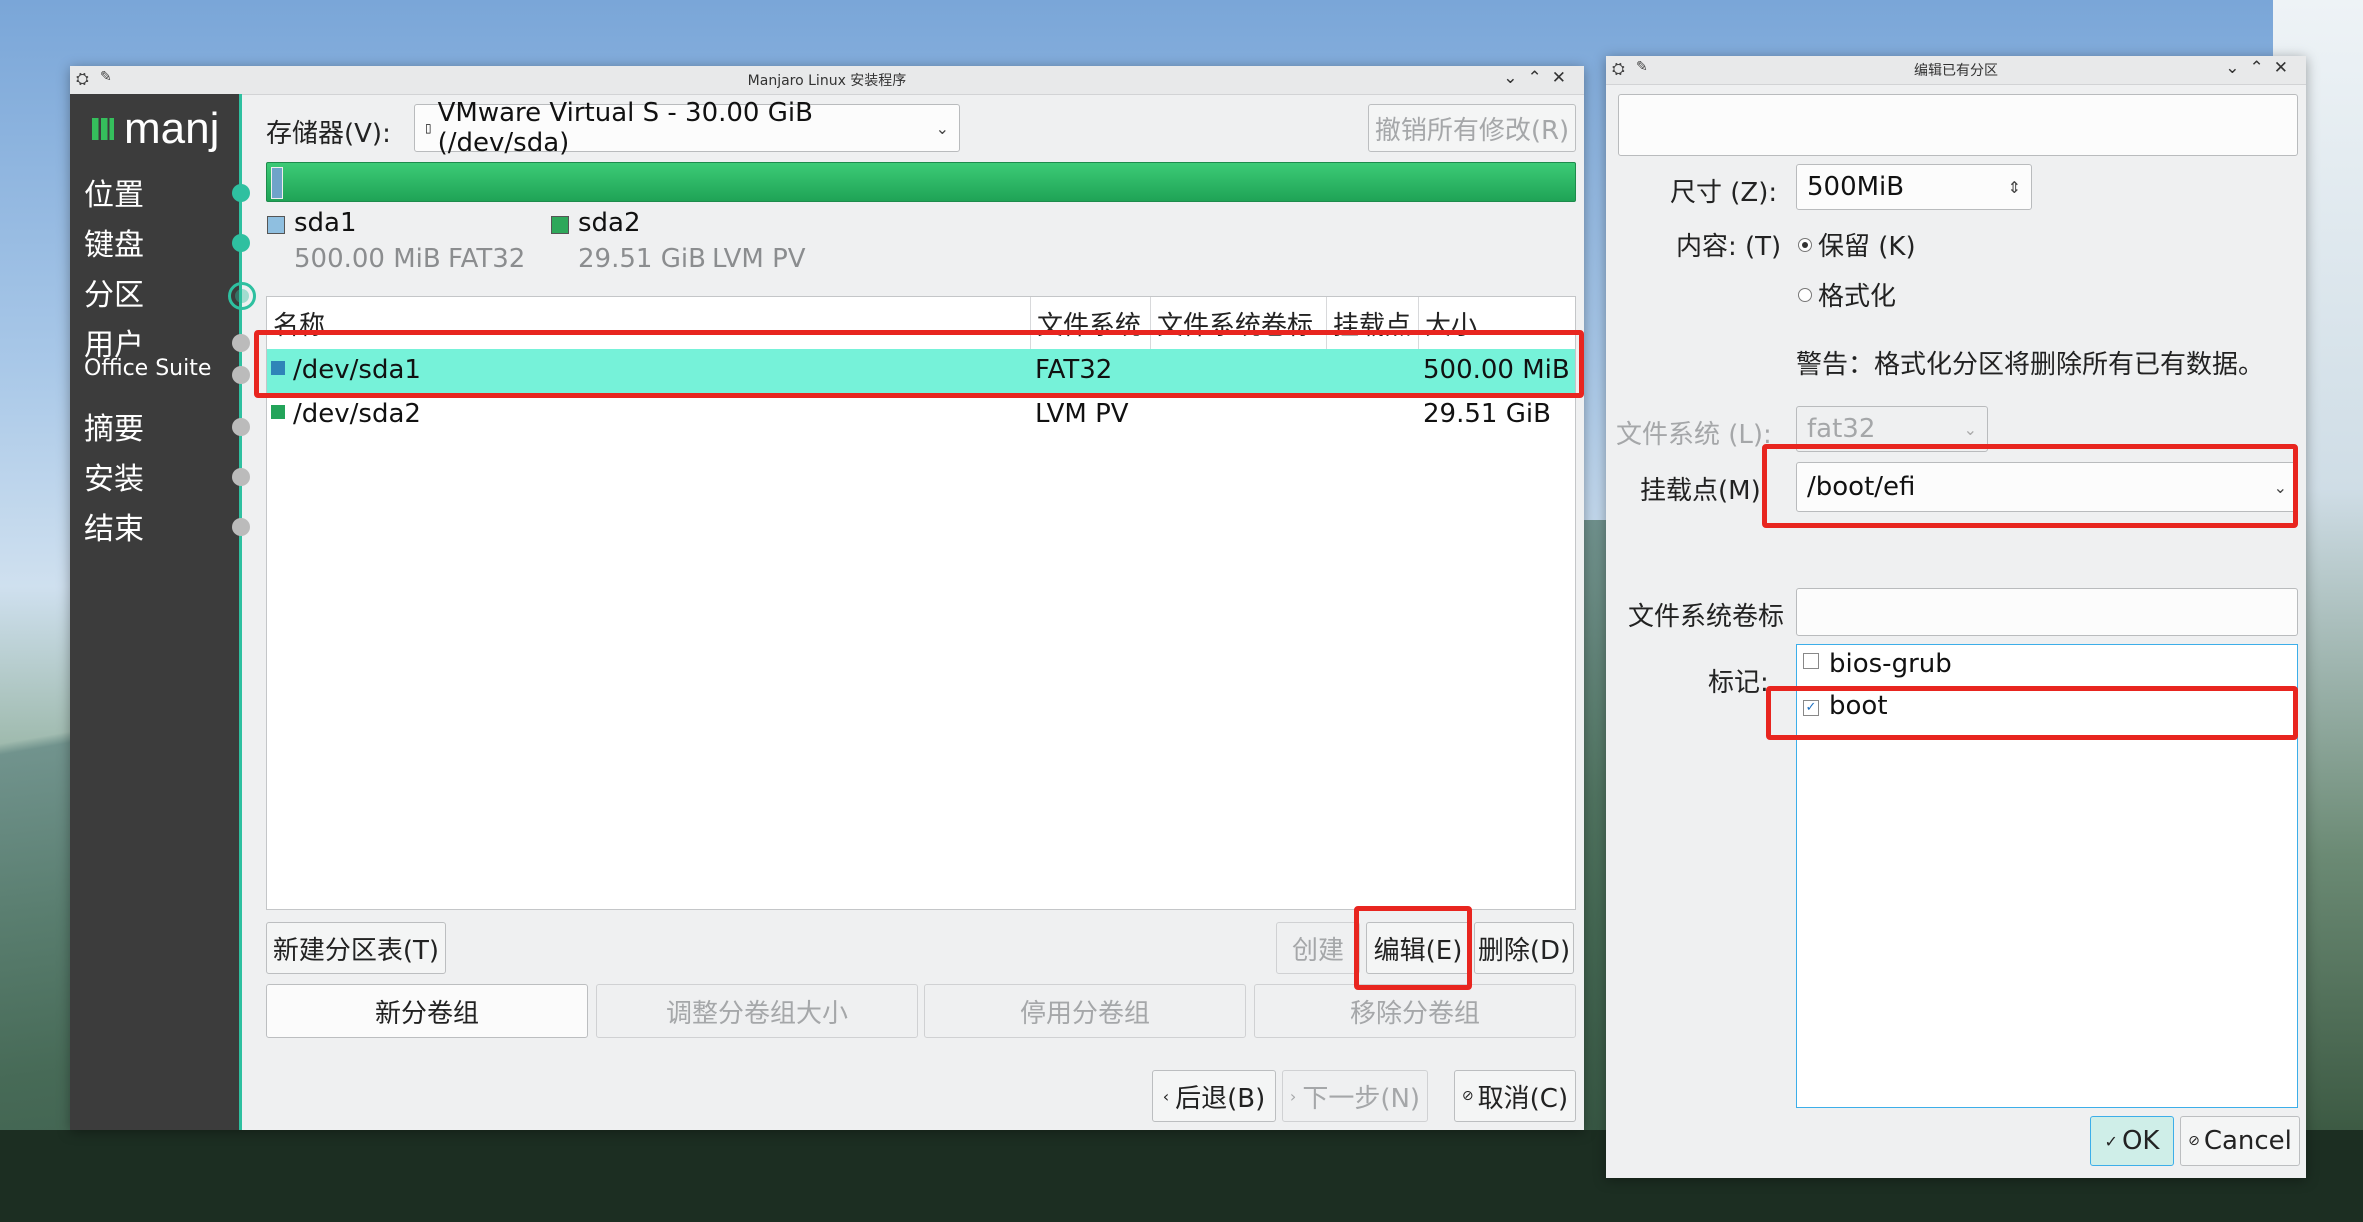 The height and width of the screenshot is (1222, 2363). I want to click on revert-all-button: 撤销所有修改(R), so click(1472, 128).